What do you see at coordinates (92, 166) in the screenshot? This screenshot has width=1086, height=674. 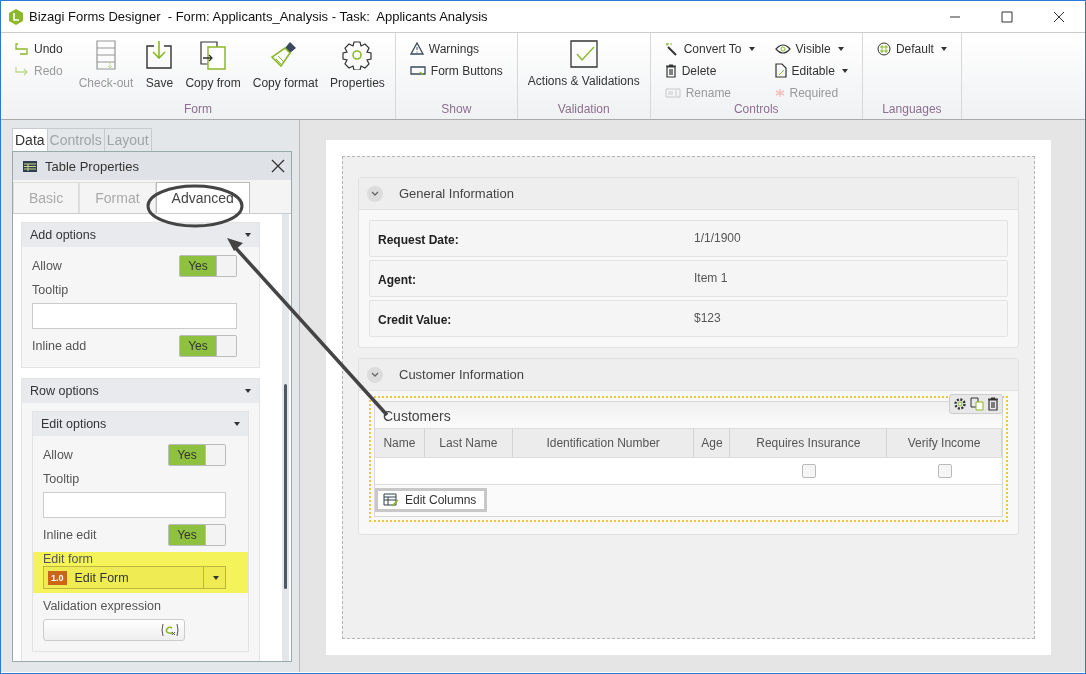 I see `dialog-title: Table Properties` at bounding box center [92, 166].